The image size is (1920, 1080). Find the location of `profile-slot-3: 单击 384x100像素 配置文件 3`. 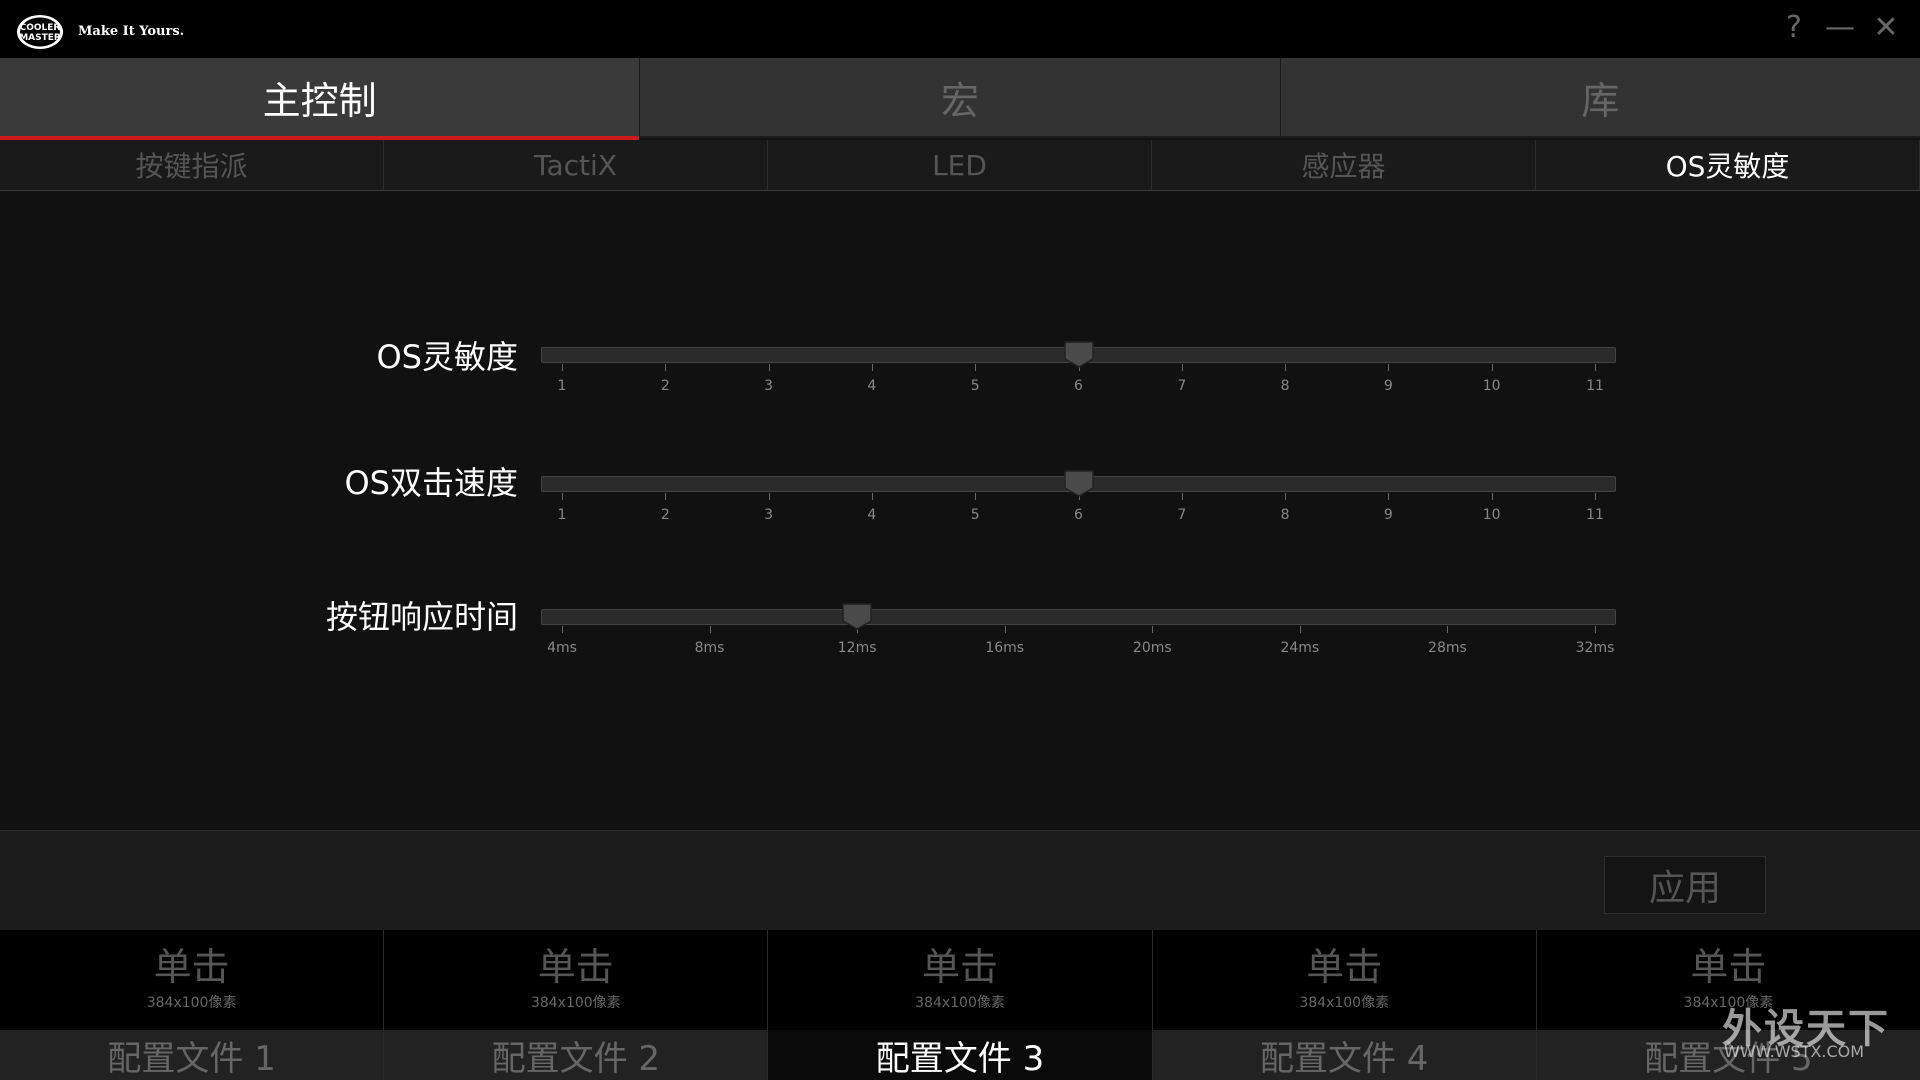

profile-slot-3: 单击 384x100像素 配置文件 3 is located at coordinates (960, 1005).